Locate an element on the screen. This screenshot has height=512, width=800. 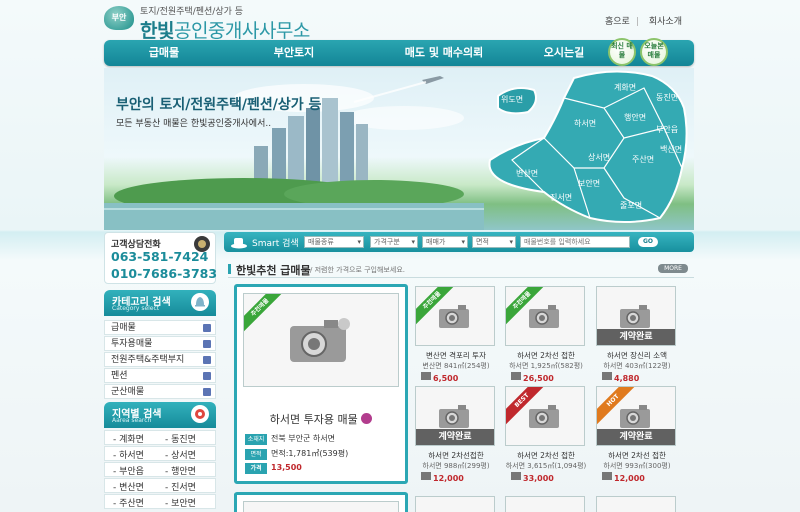
listing-card: 추천매물 하서면 2차선 접한 하서면 1,925㎡(582평) 26,500 is located at coordinates (546, 335).